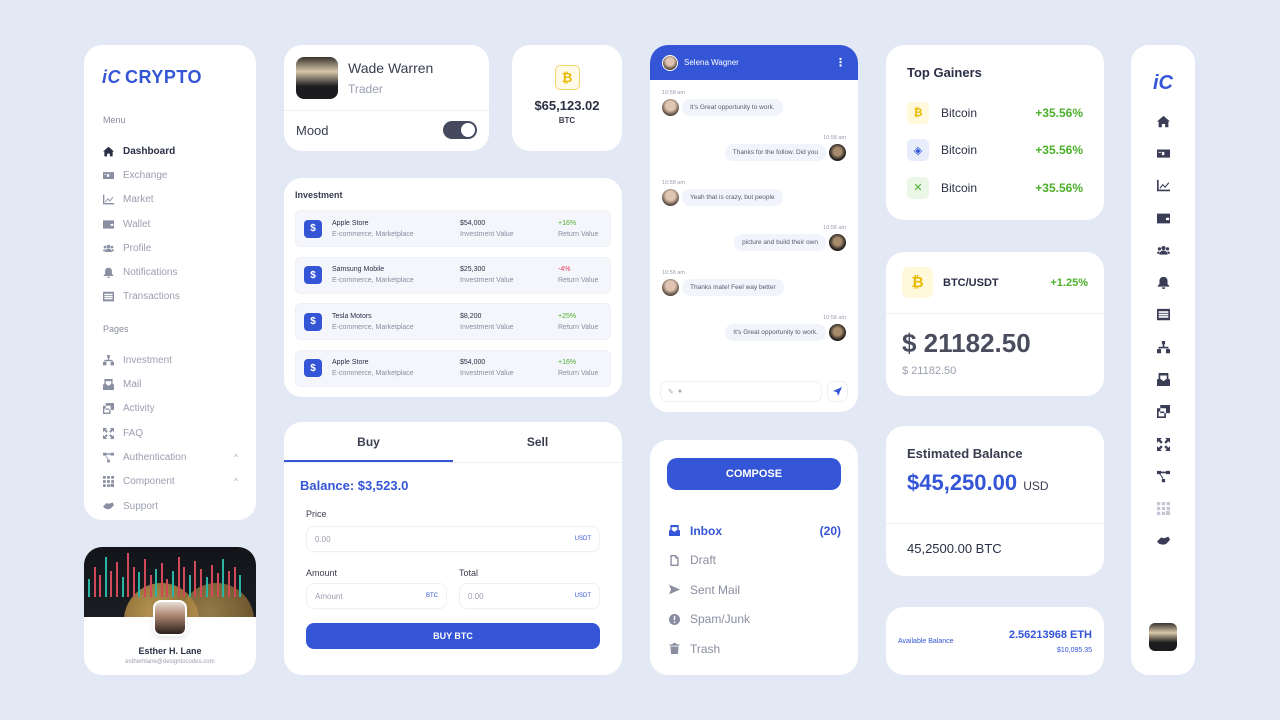 The height and width of the screenshot is (720, 1280). Describe the element at coordinates (453, 539) in the screenshot. I see `price-input: 0.00 USDT` at that location.